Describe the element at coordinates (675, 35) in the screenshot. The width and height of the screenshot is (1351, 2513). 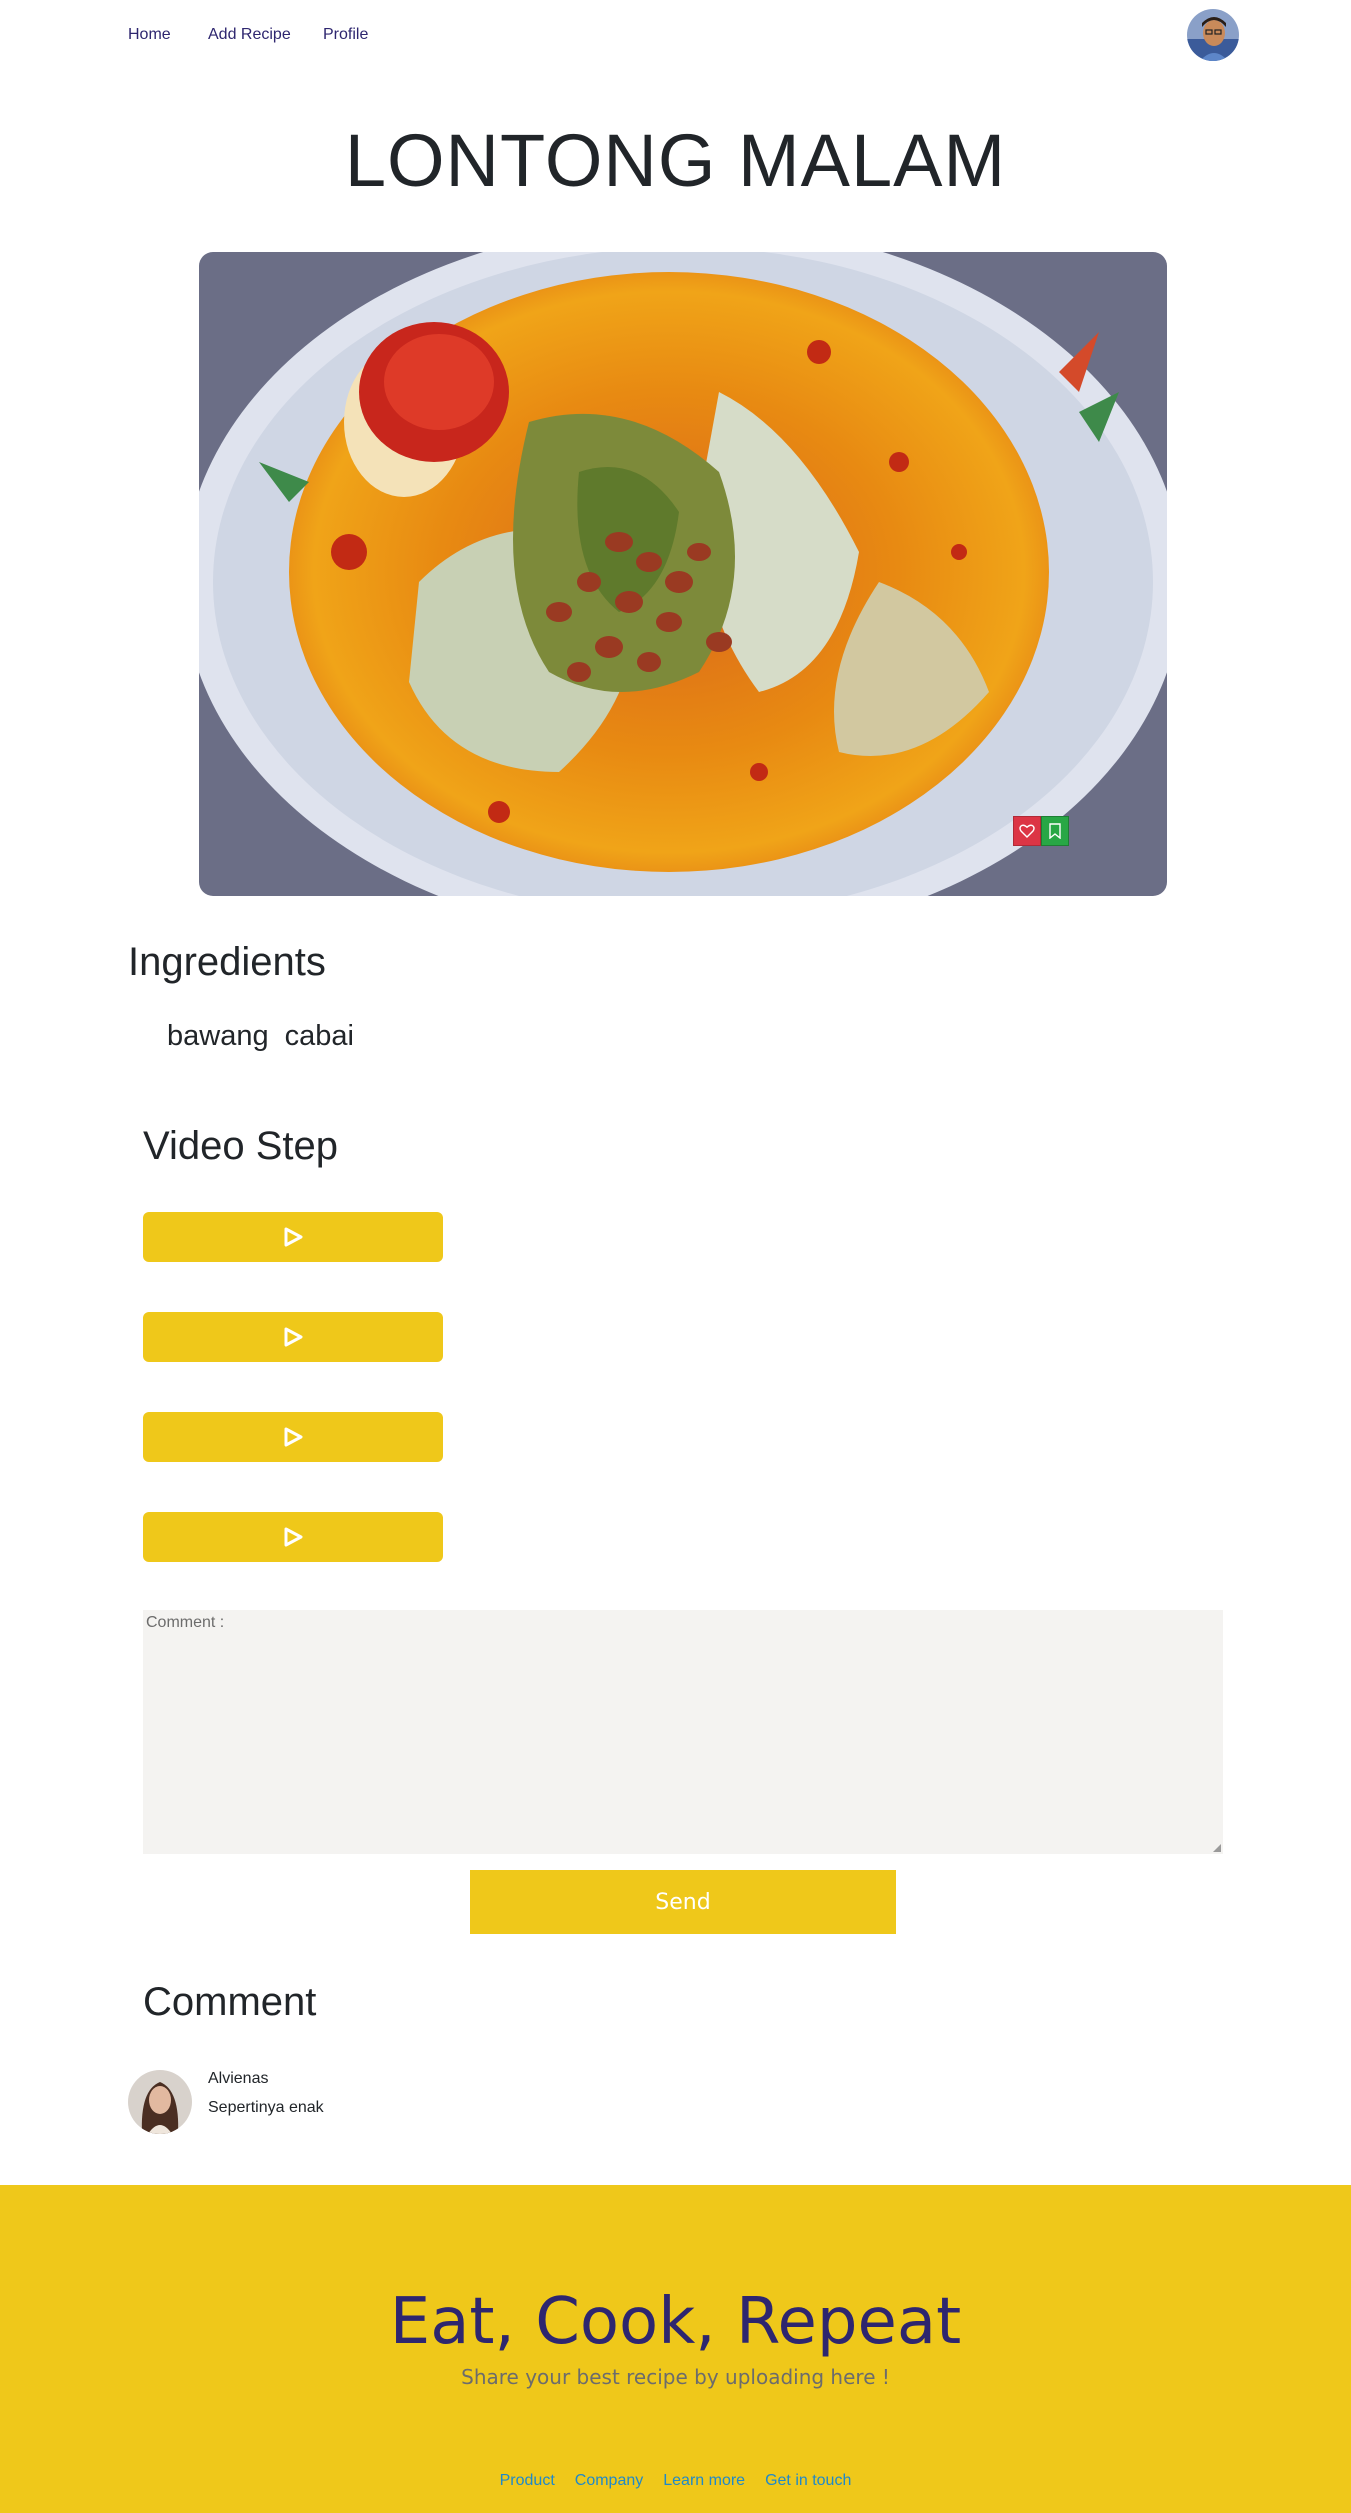
I see `navbar: Home Add Recipe Profile` at that location.